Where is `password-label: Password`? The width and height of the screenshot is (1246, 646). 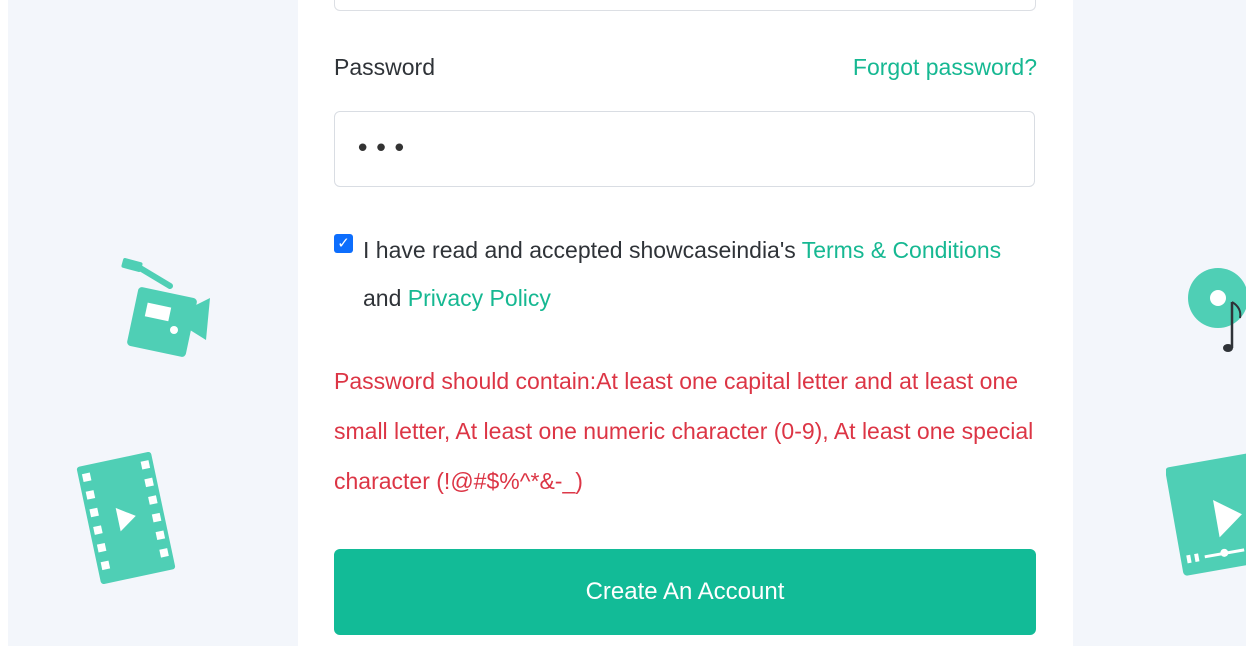
password-label: Password is located at coordinates (384, 67).